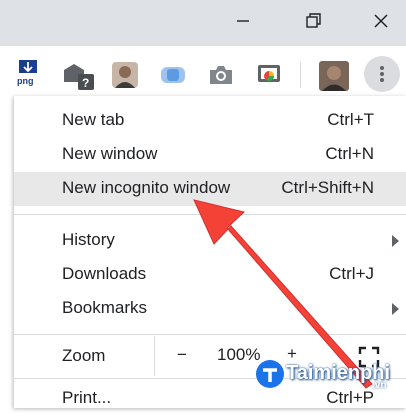 This screenshot has height=416, width=406. I want to click on taimienphi-watermark: Taimienphi .vn, so click(330, 374).